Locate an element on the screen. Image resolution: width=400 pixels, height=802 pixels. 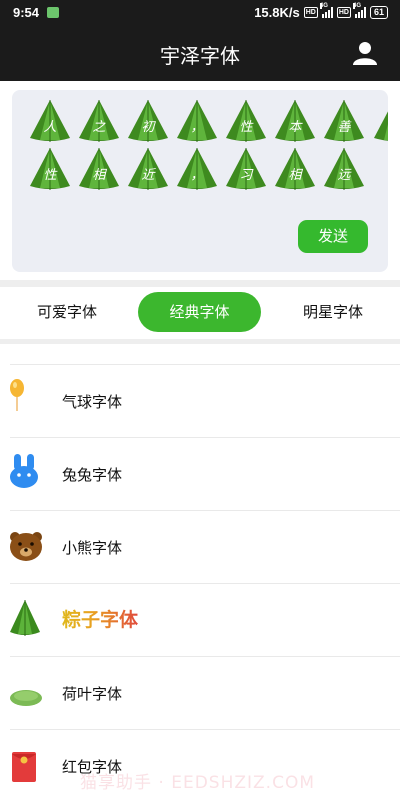
zongzi-character: 本 is located at coordinates (295, 121).